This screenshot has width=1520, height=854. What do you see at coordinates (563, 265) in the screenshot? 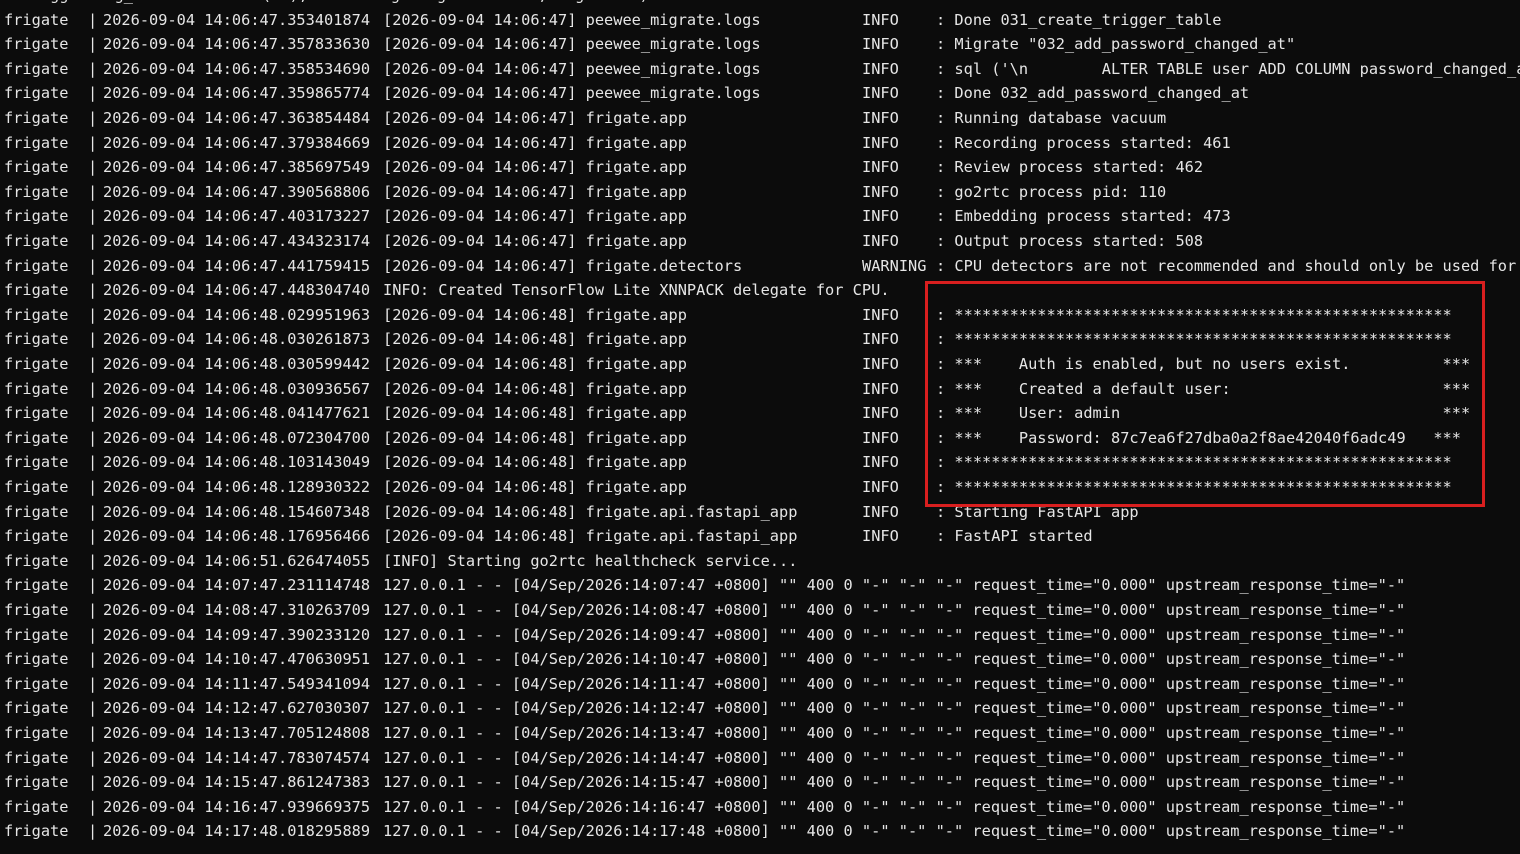
I see `log-module: [2026-09-04 14:06:47] frigate.detectors` at bounding box center [563, 265].